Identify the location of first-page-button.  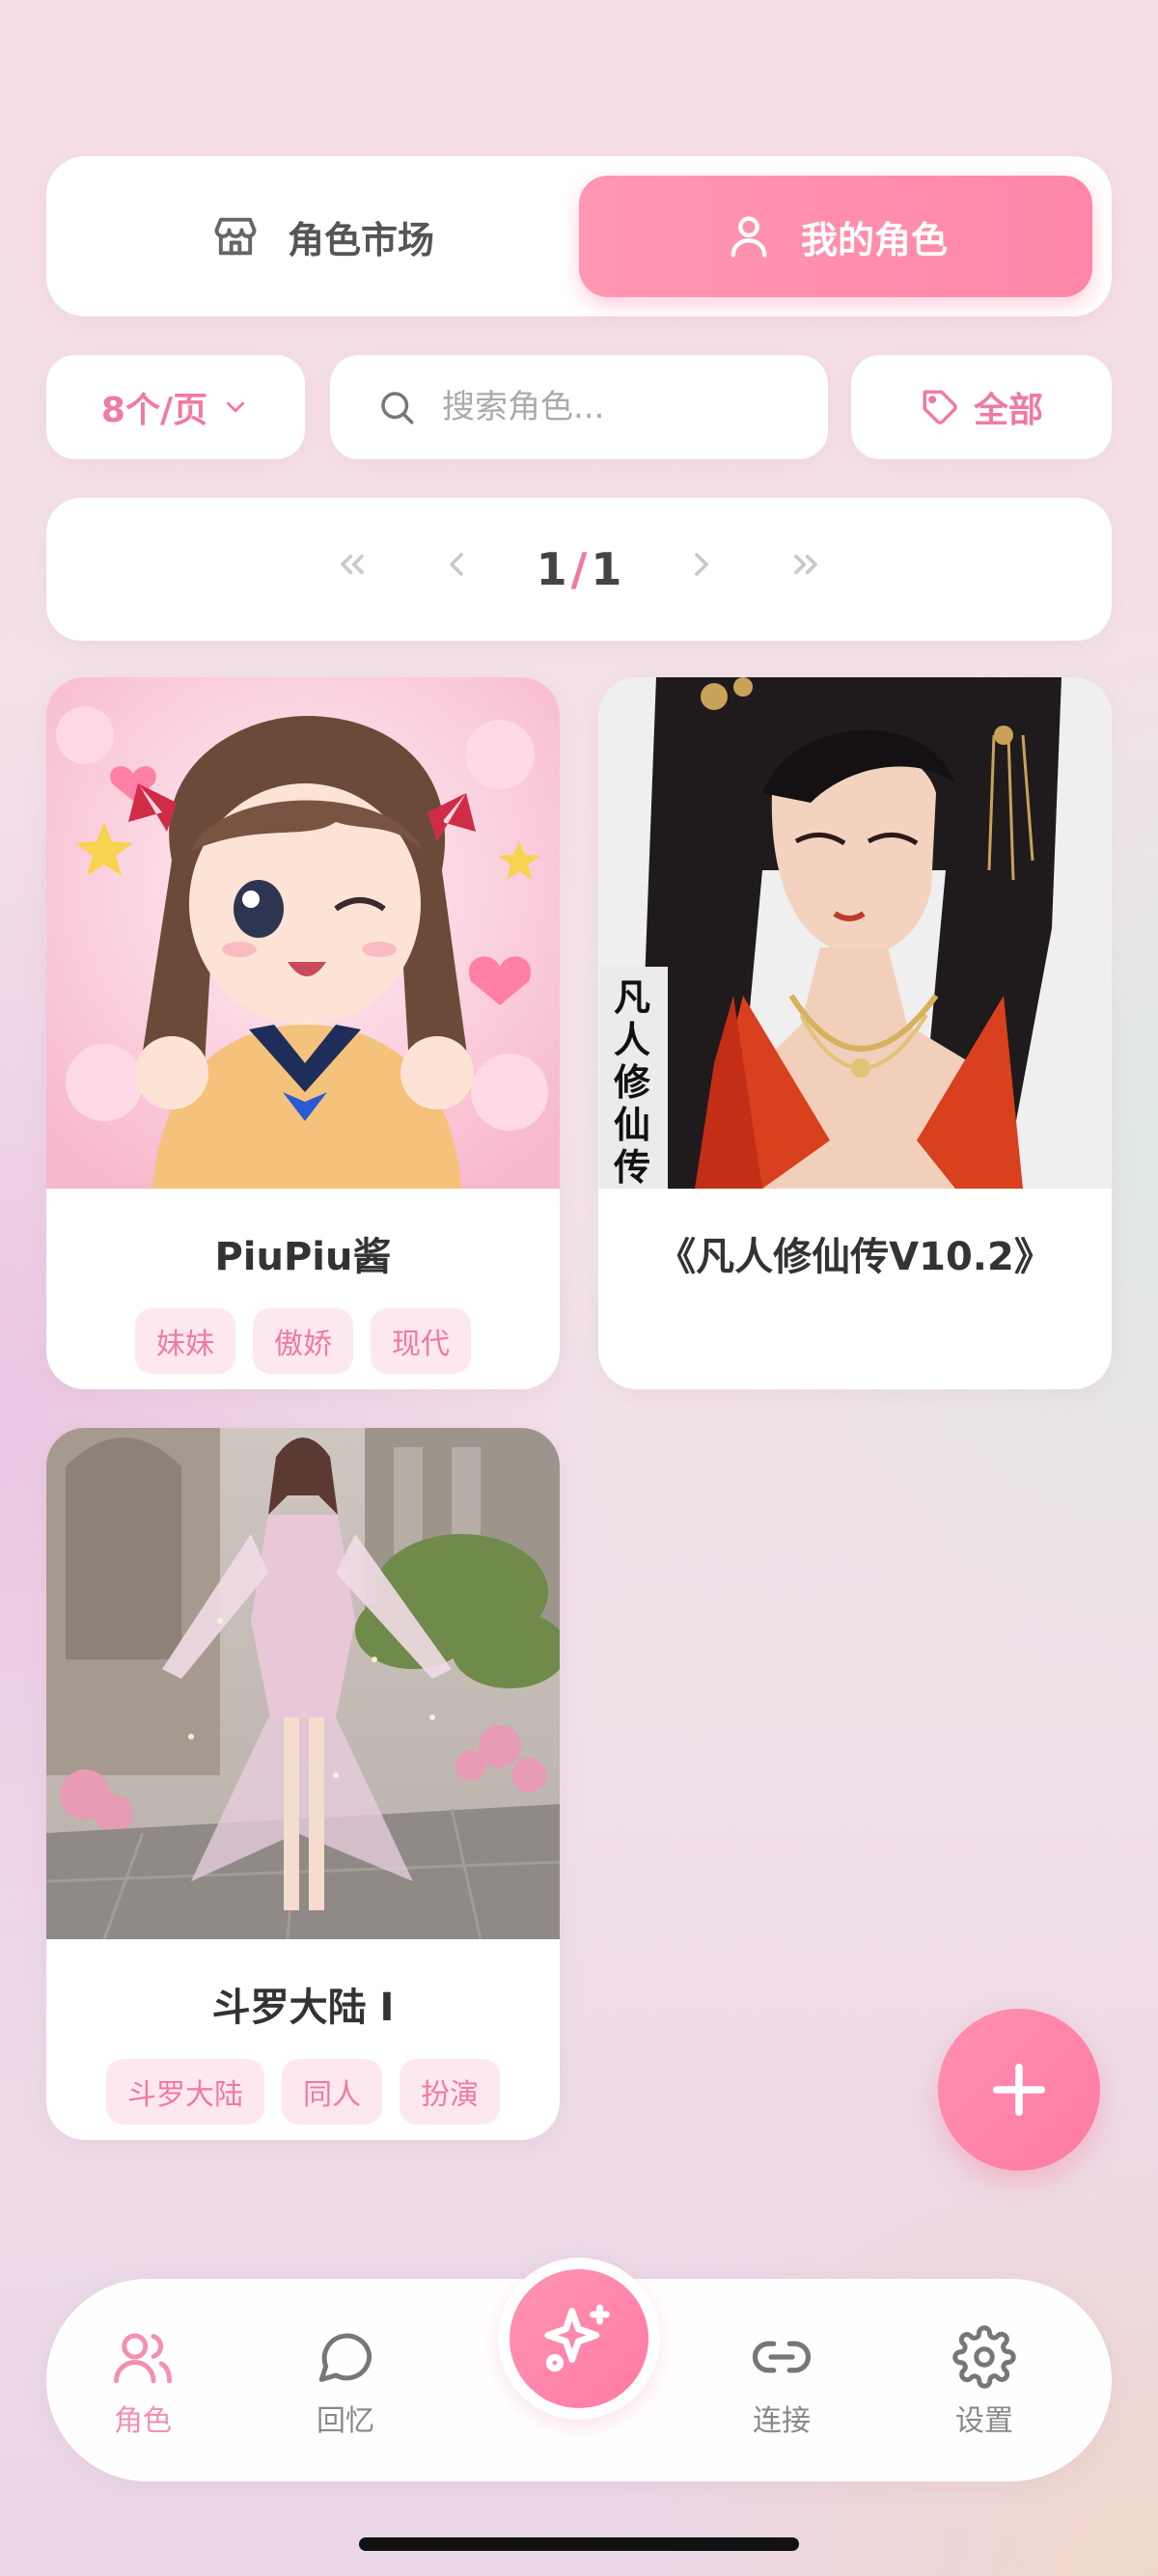
(352, 570).